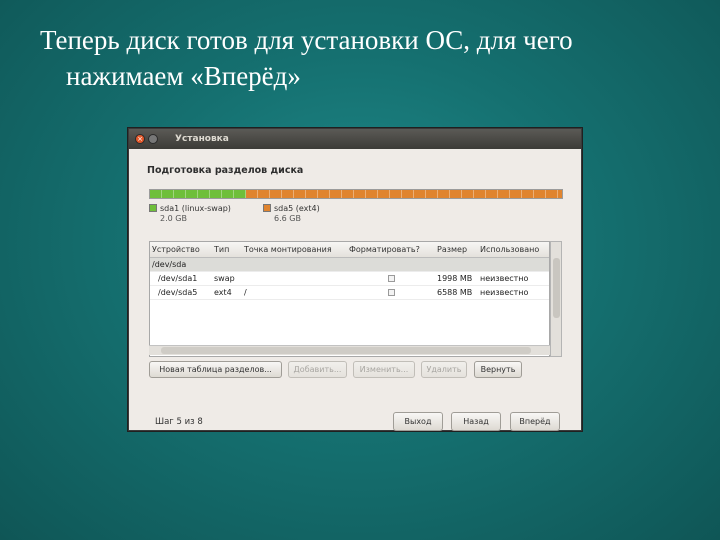 This screenshot has height=540, width=720. What do you see at coordinates (140, 139) in the screenshot?
I see `close-icon: ×` at bounding box center [140, 139].